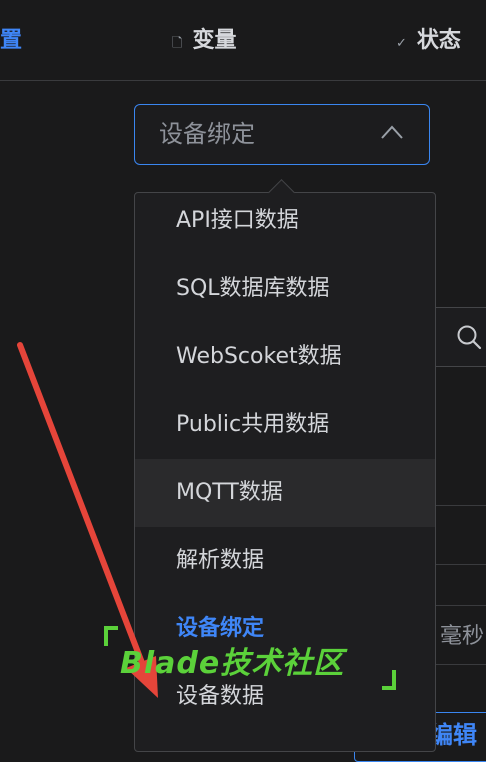  What do you see at coordinates (285, 561) in the screenshot?
I see `option-parse: 解析数据` at bounding box center [285, 561].